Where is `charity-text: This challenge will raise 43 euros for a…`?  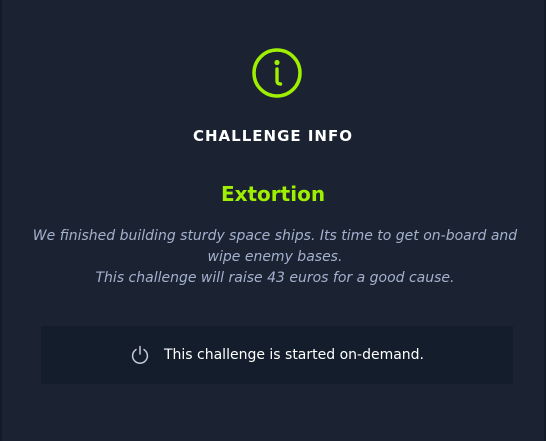 charity-text: This challenge will raise 43 euros for a… is located at coordinates (275, 278).